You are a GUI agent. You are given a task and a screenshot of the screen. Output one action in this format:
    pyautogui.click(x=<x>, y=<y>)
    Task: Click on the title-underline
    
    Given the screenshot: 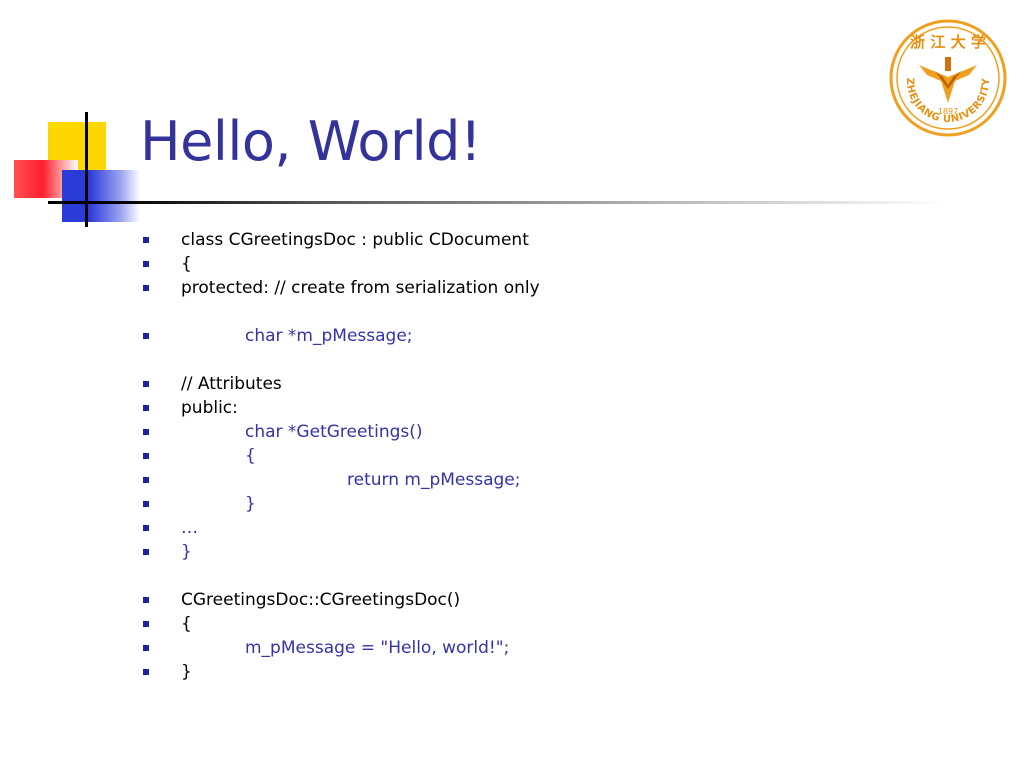 What is the action you would take?
    pyautogui.click(x=498, y=202)
    